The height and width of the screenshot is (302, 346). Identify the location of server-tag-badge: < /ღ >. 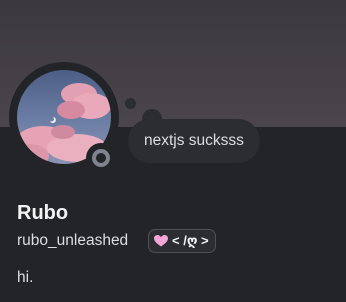
(182, 241).